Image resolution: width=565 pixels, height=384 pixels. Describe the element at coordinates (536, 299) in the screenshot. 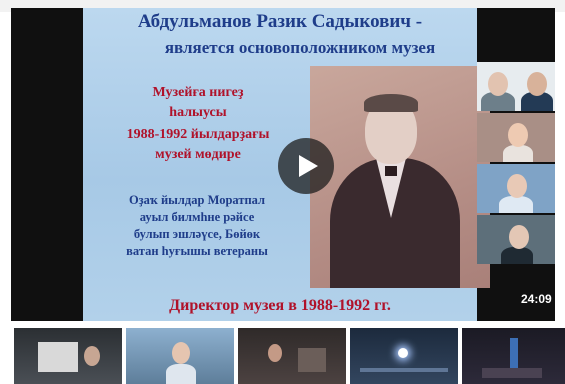

I see `video-duration: 24:09` at that location.